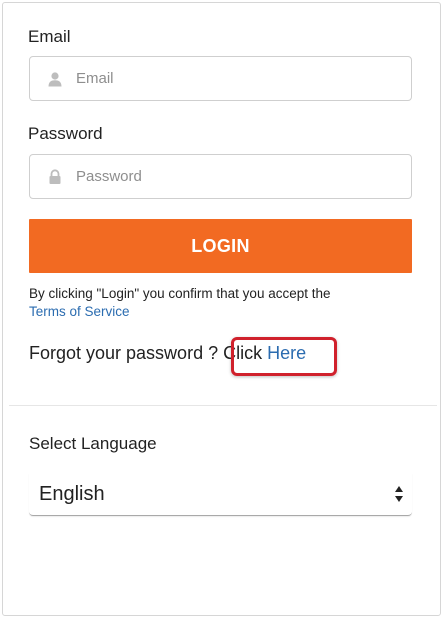 This screenshot has height=619, width=444. I want to click on terms-of-service-link: Terms of Service, so click(79, 311).